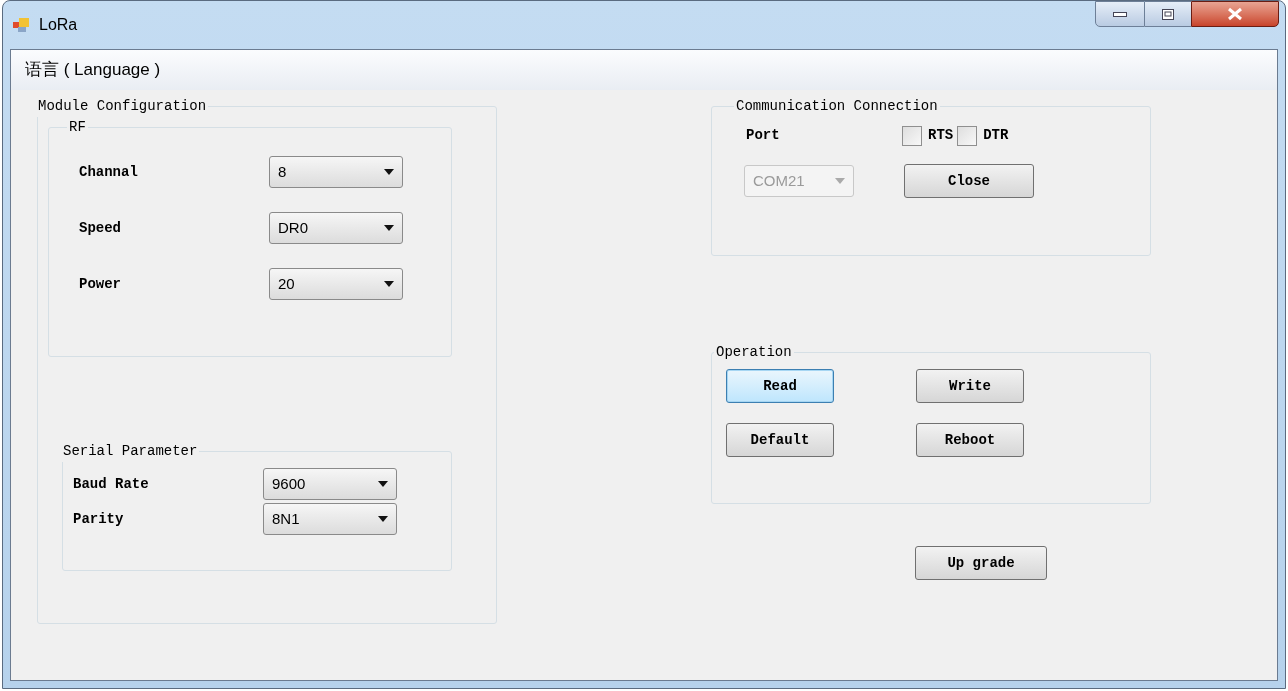 Image resolution: width=1288 pixels, height=691 pixels. What do you see at coordinates (336, 284) in the screenshot?
I see `dropdown: 20` at bounding box center [336, 284].